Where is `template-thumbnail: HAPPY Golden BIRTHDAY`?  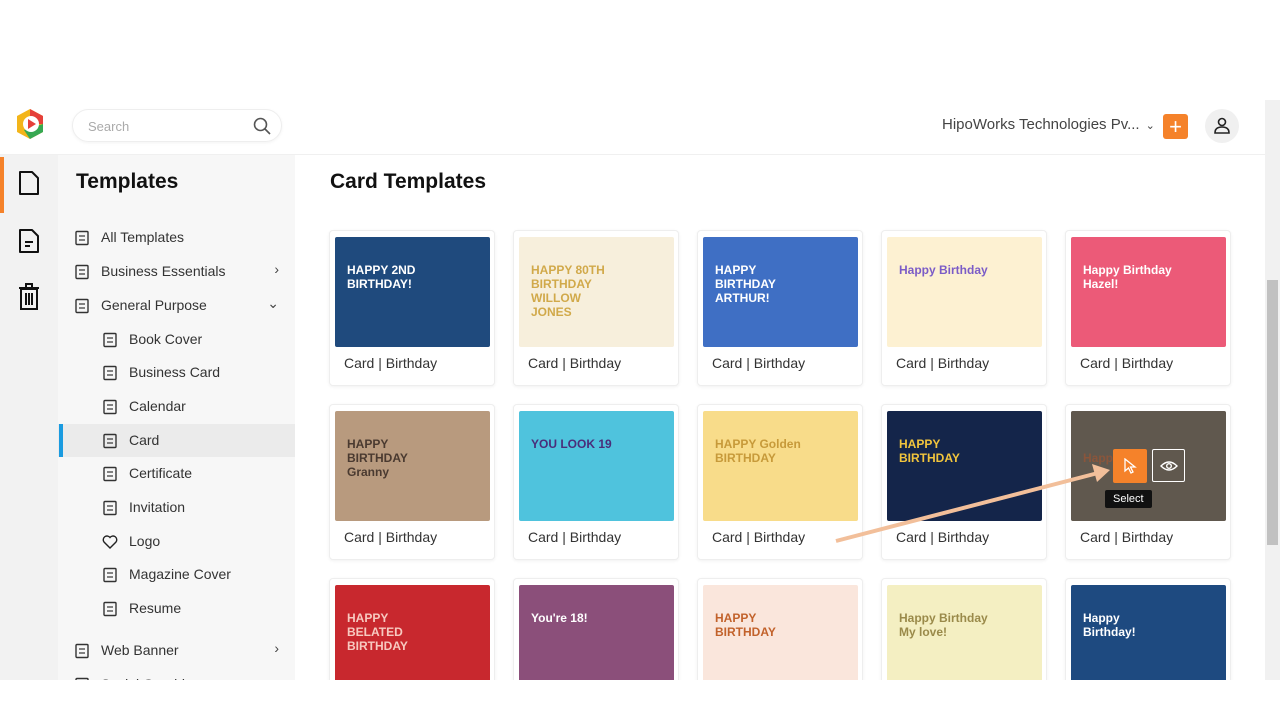
template-thumbnail: HAPPY Golden BIRTHDAY is located at coordinates (780, 466).